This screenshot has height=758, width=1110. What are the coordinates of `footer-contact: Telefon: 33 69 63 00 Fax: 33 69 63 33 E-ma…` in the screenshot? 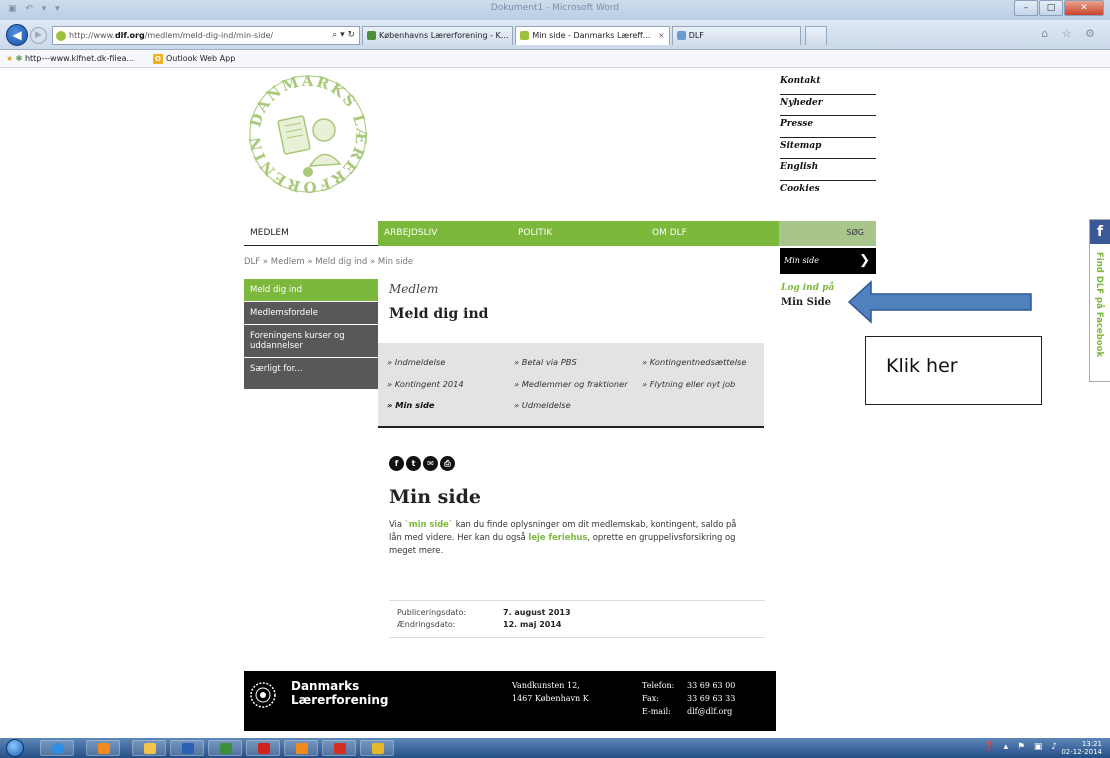 It's located at (688, 698).